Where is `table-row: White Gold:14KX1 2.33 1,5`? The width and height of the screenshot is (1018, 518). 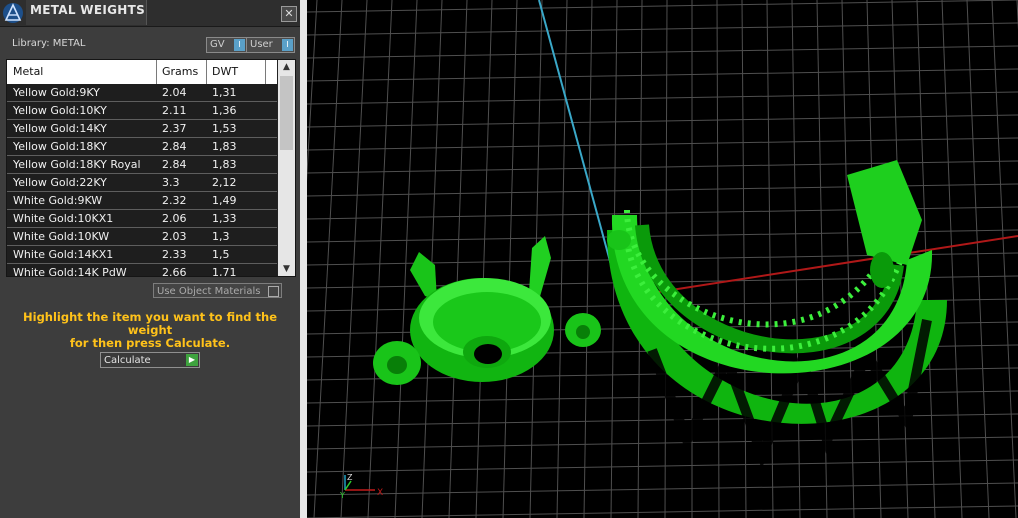
table-row: White Gold:14KX1 2.33 1,5 is located at coordinates (142, 255).